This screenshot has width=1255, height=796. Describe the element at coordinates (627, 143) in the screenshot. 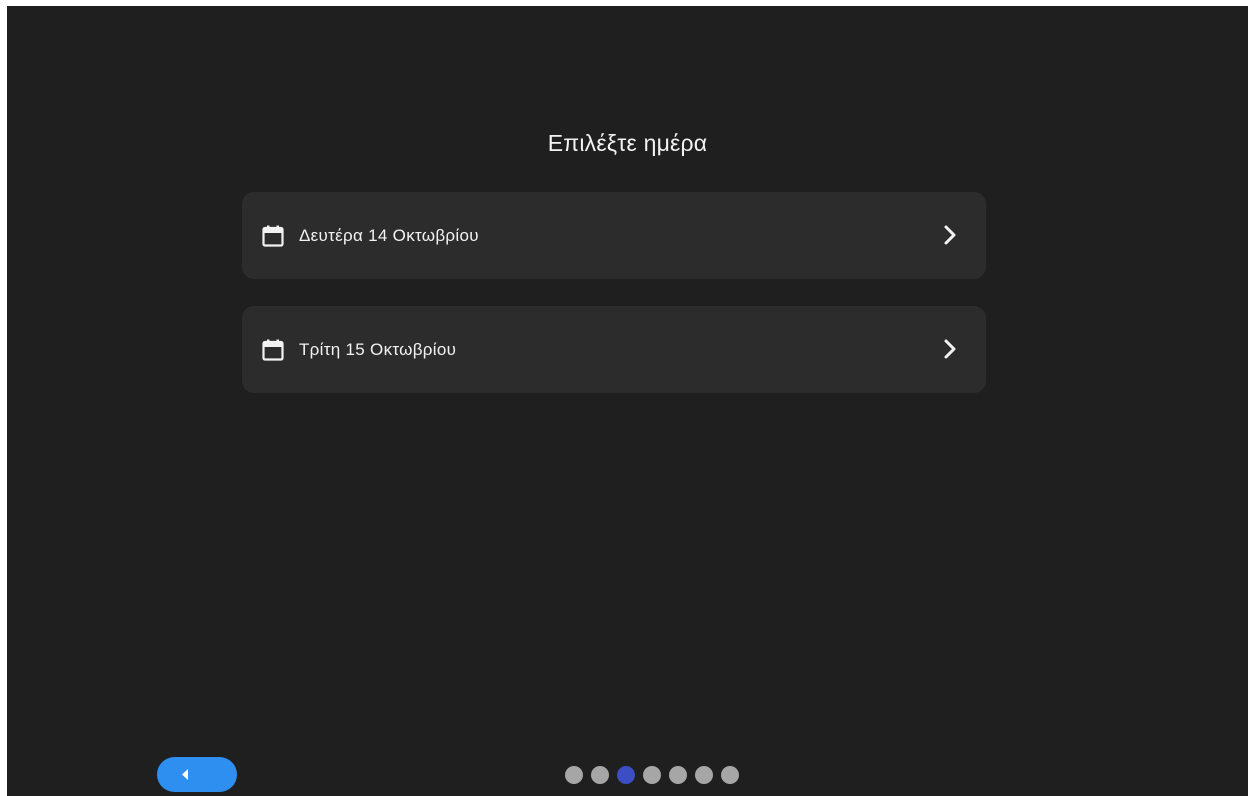

I see `page-title: Επιλέξτε ημέρα` at that location.